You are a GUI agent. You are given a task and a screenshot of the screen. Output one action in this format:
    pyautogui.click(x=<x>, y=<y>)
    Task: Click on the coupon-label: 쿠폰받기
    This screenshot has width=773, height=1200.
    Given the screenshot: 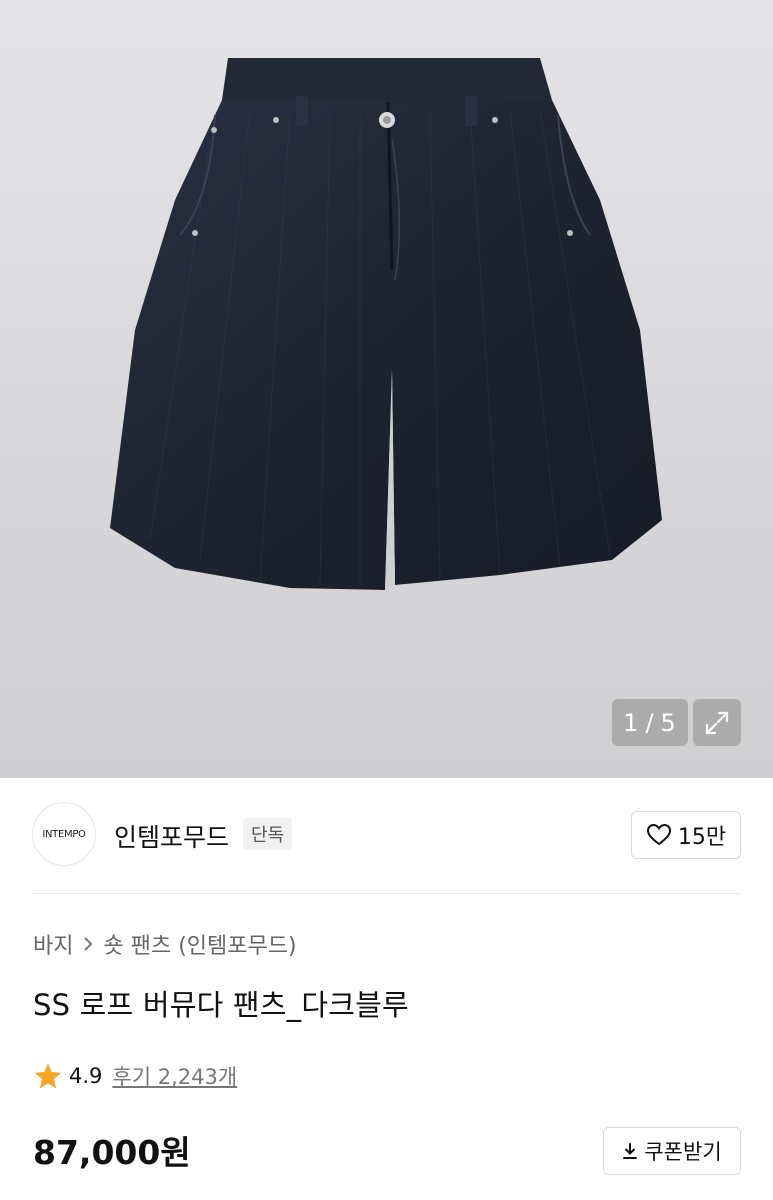 What is the action you would take?
    pyautogui.click(x=683, y=1152)
    